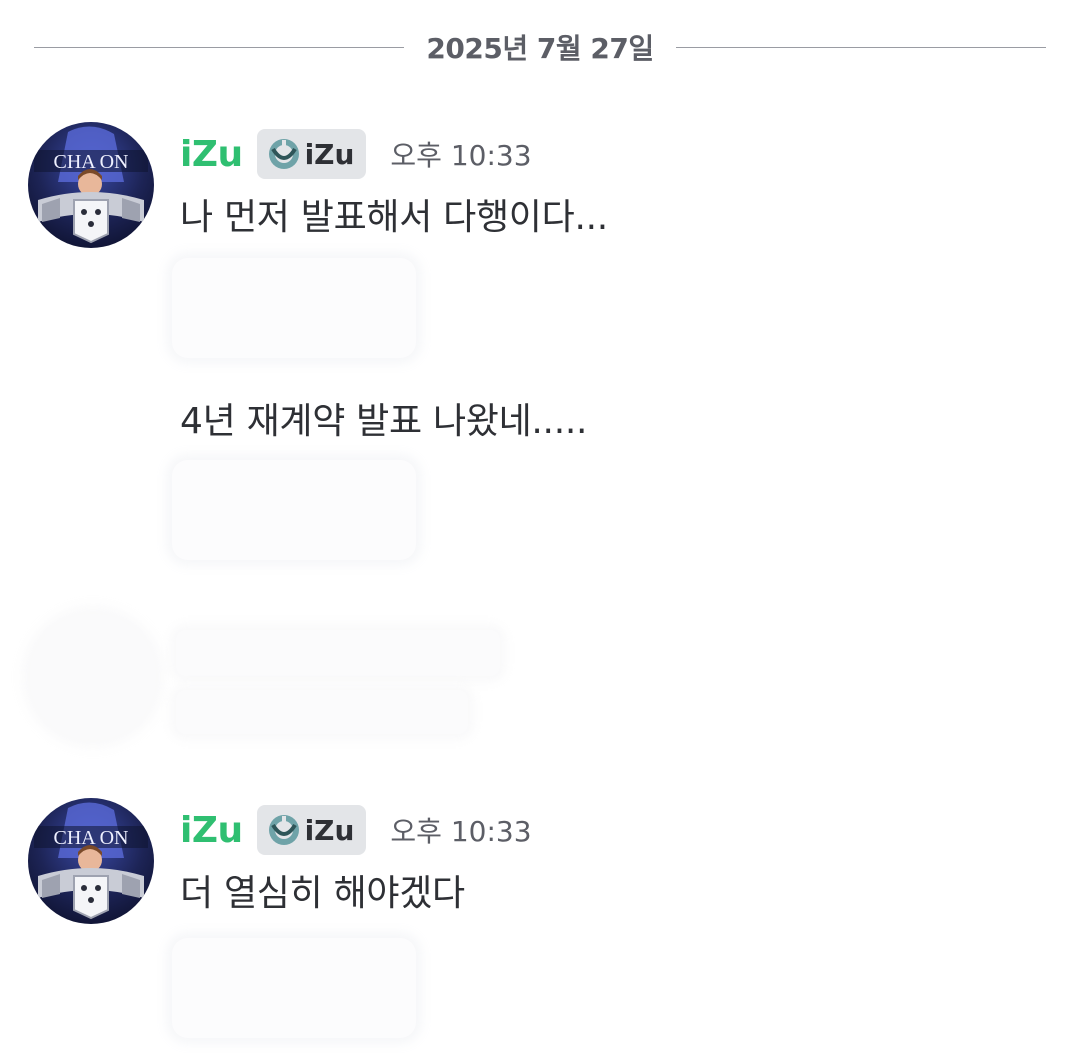 Image resolution: width=1080 pixels, height=1059 pixels. I want to click on faded-avatar, so click(93, 677).